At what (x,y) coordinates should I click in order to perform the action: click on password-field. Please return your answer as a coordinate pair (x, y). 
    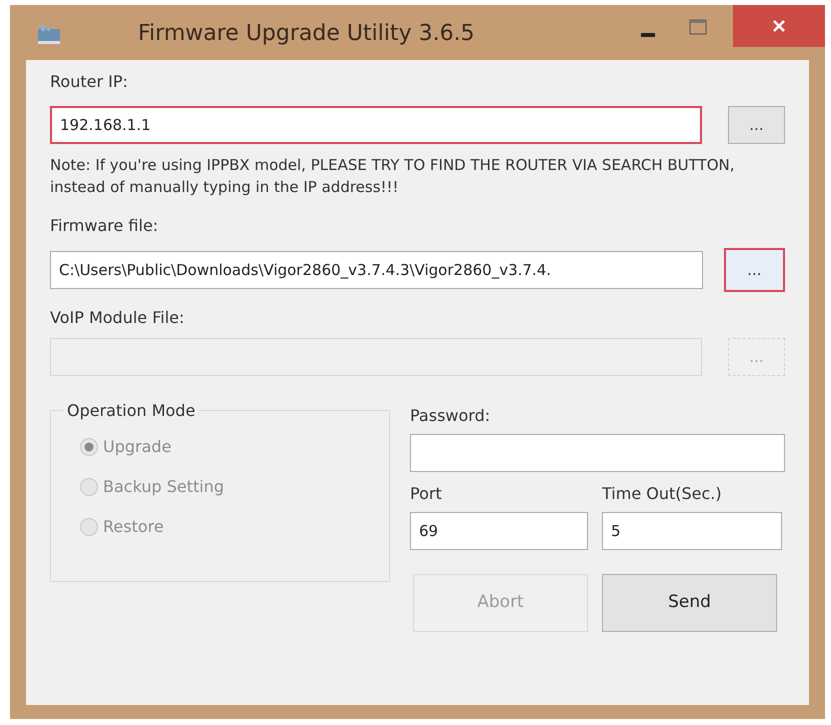
    Looking at the image, I should click on (597, 453).